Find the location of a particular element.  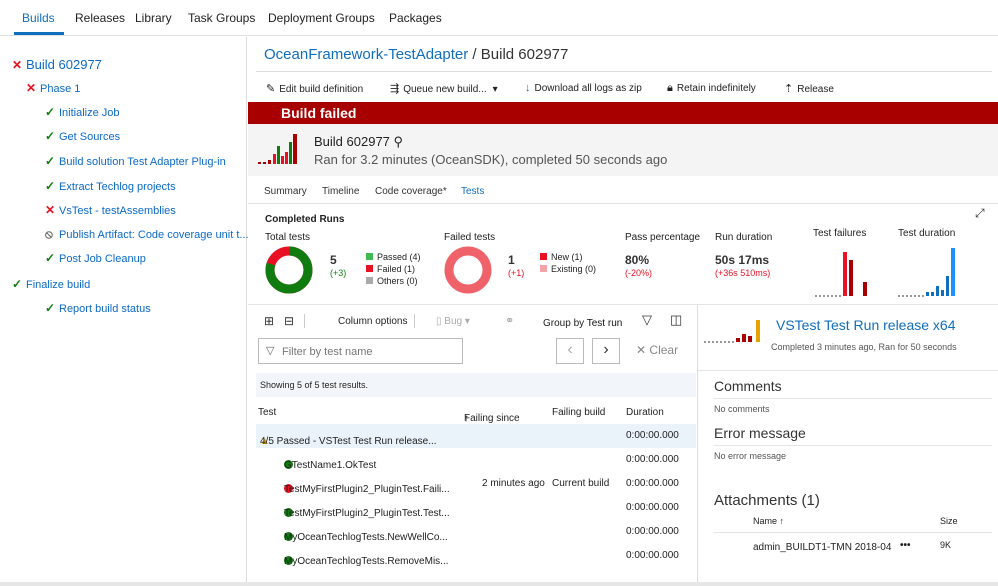

lock-icon: 🔒︎ is located at coordinates (670, 88).